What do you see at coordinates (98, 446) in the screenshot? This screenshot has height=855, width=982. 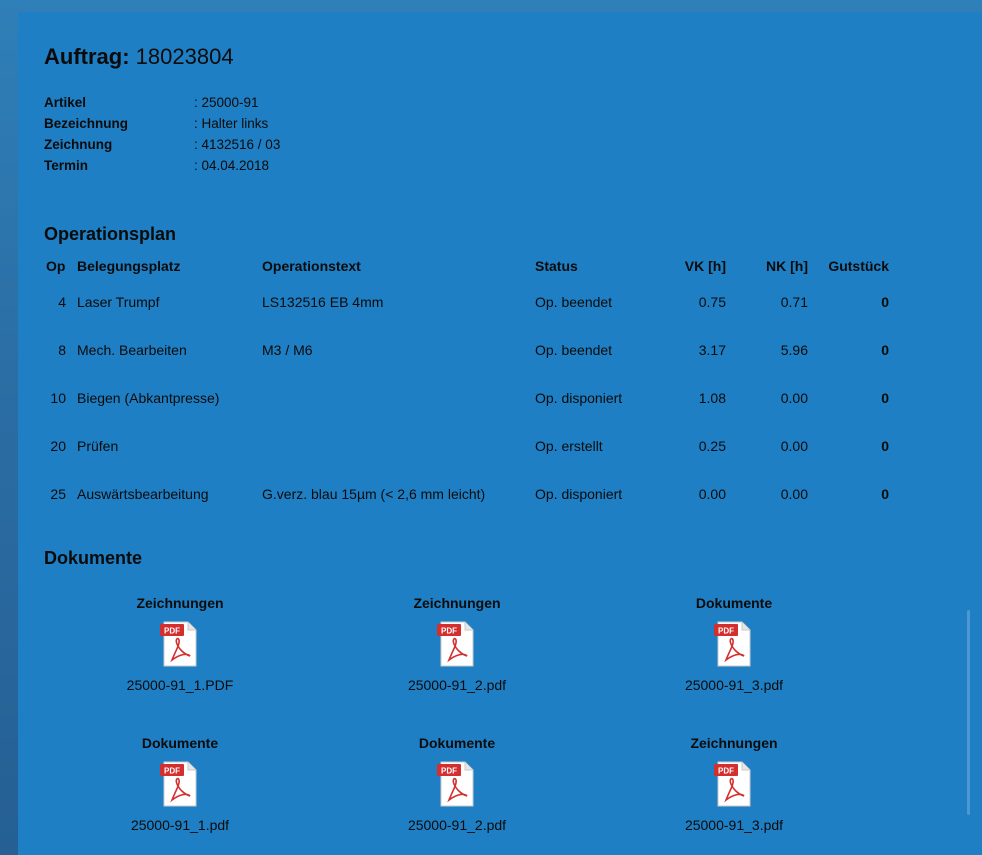 I see `cell-belegungsplatz: Prüfen` at bounding box center [98, 446].